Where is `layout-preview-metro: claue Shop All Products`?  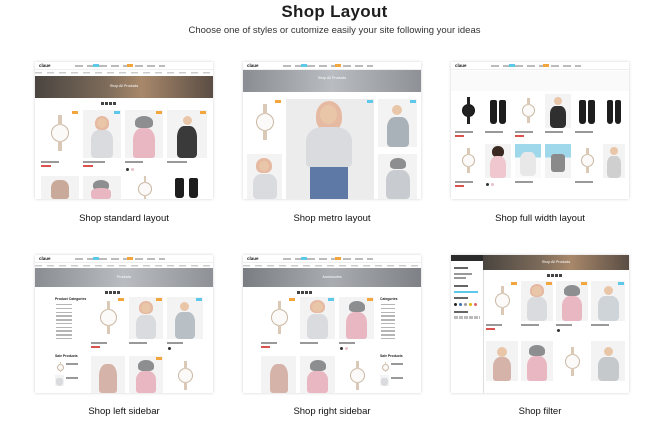 layout-preview-metro: claue Shop All Products is located at coordinates (332, 130).